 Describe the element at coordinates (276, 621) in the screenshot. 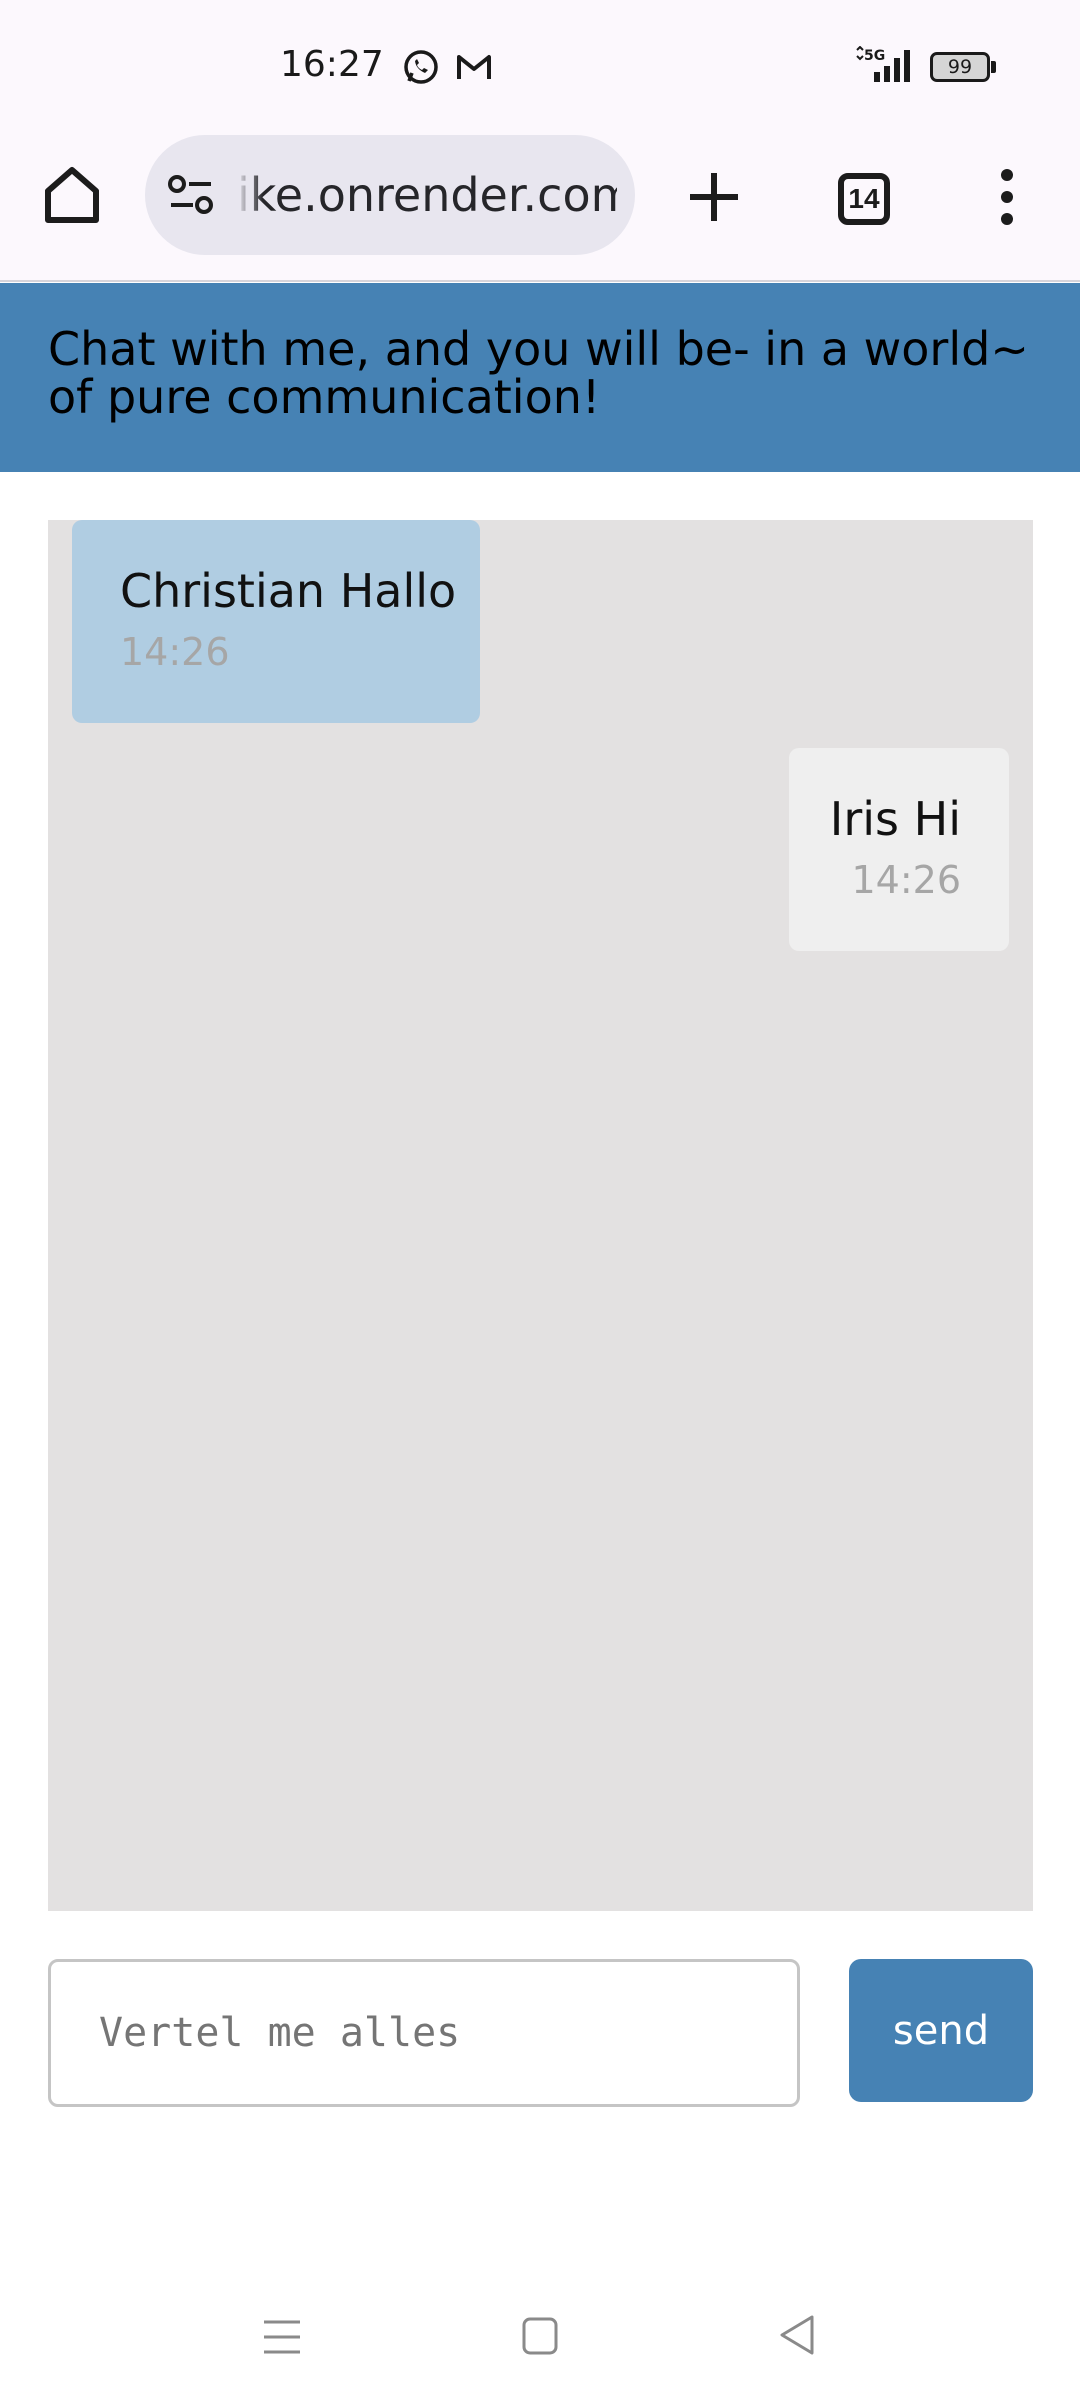

I see `message-bubble: Christian Hallo 14:26` at that location.